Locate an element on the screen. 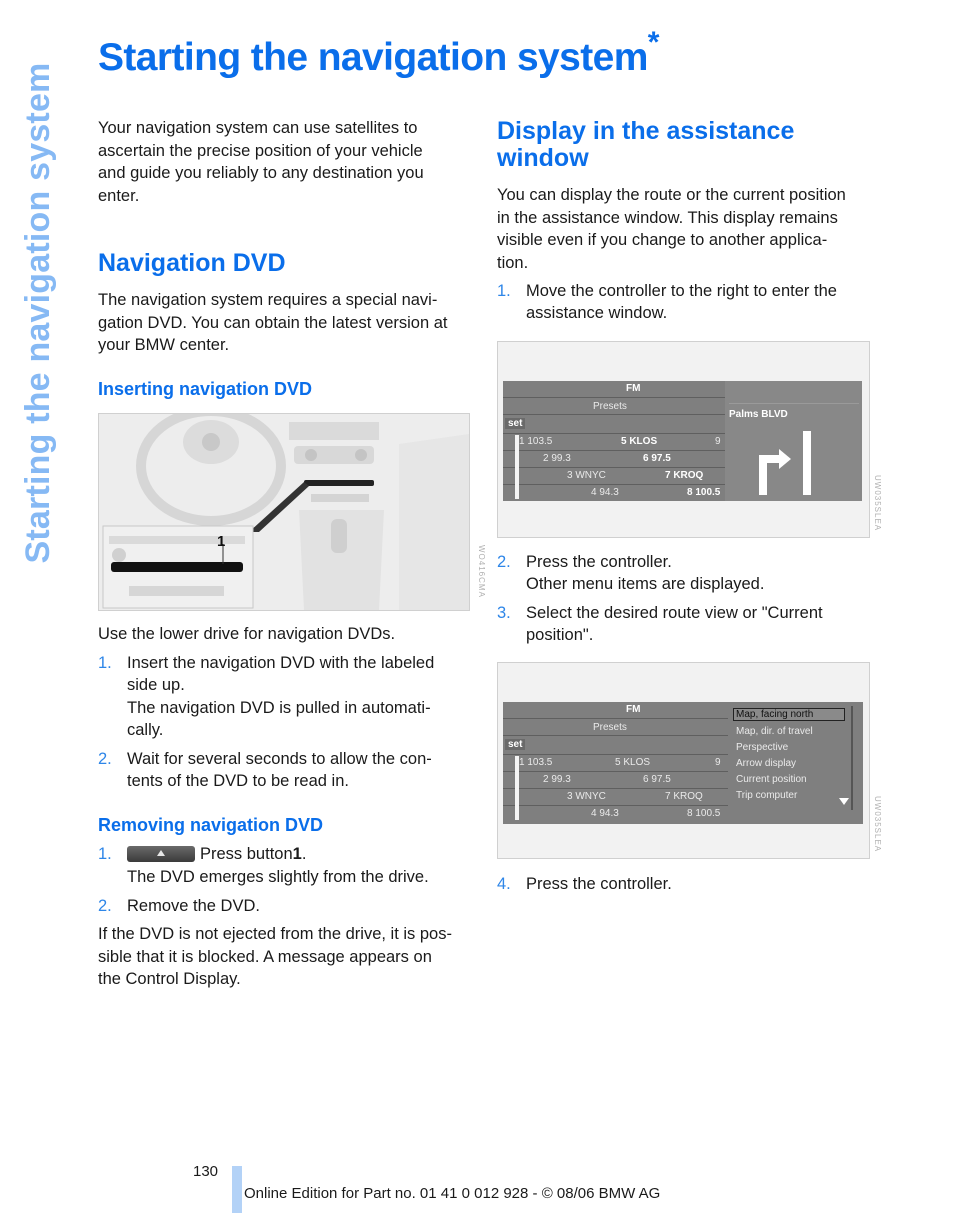 The height and width of the screenshot is (1213, 954). menu-item: Map, dir. of travel is located at coordinates (774, 731).